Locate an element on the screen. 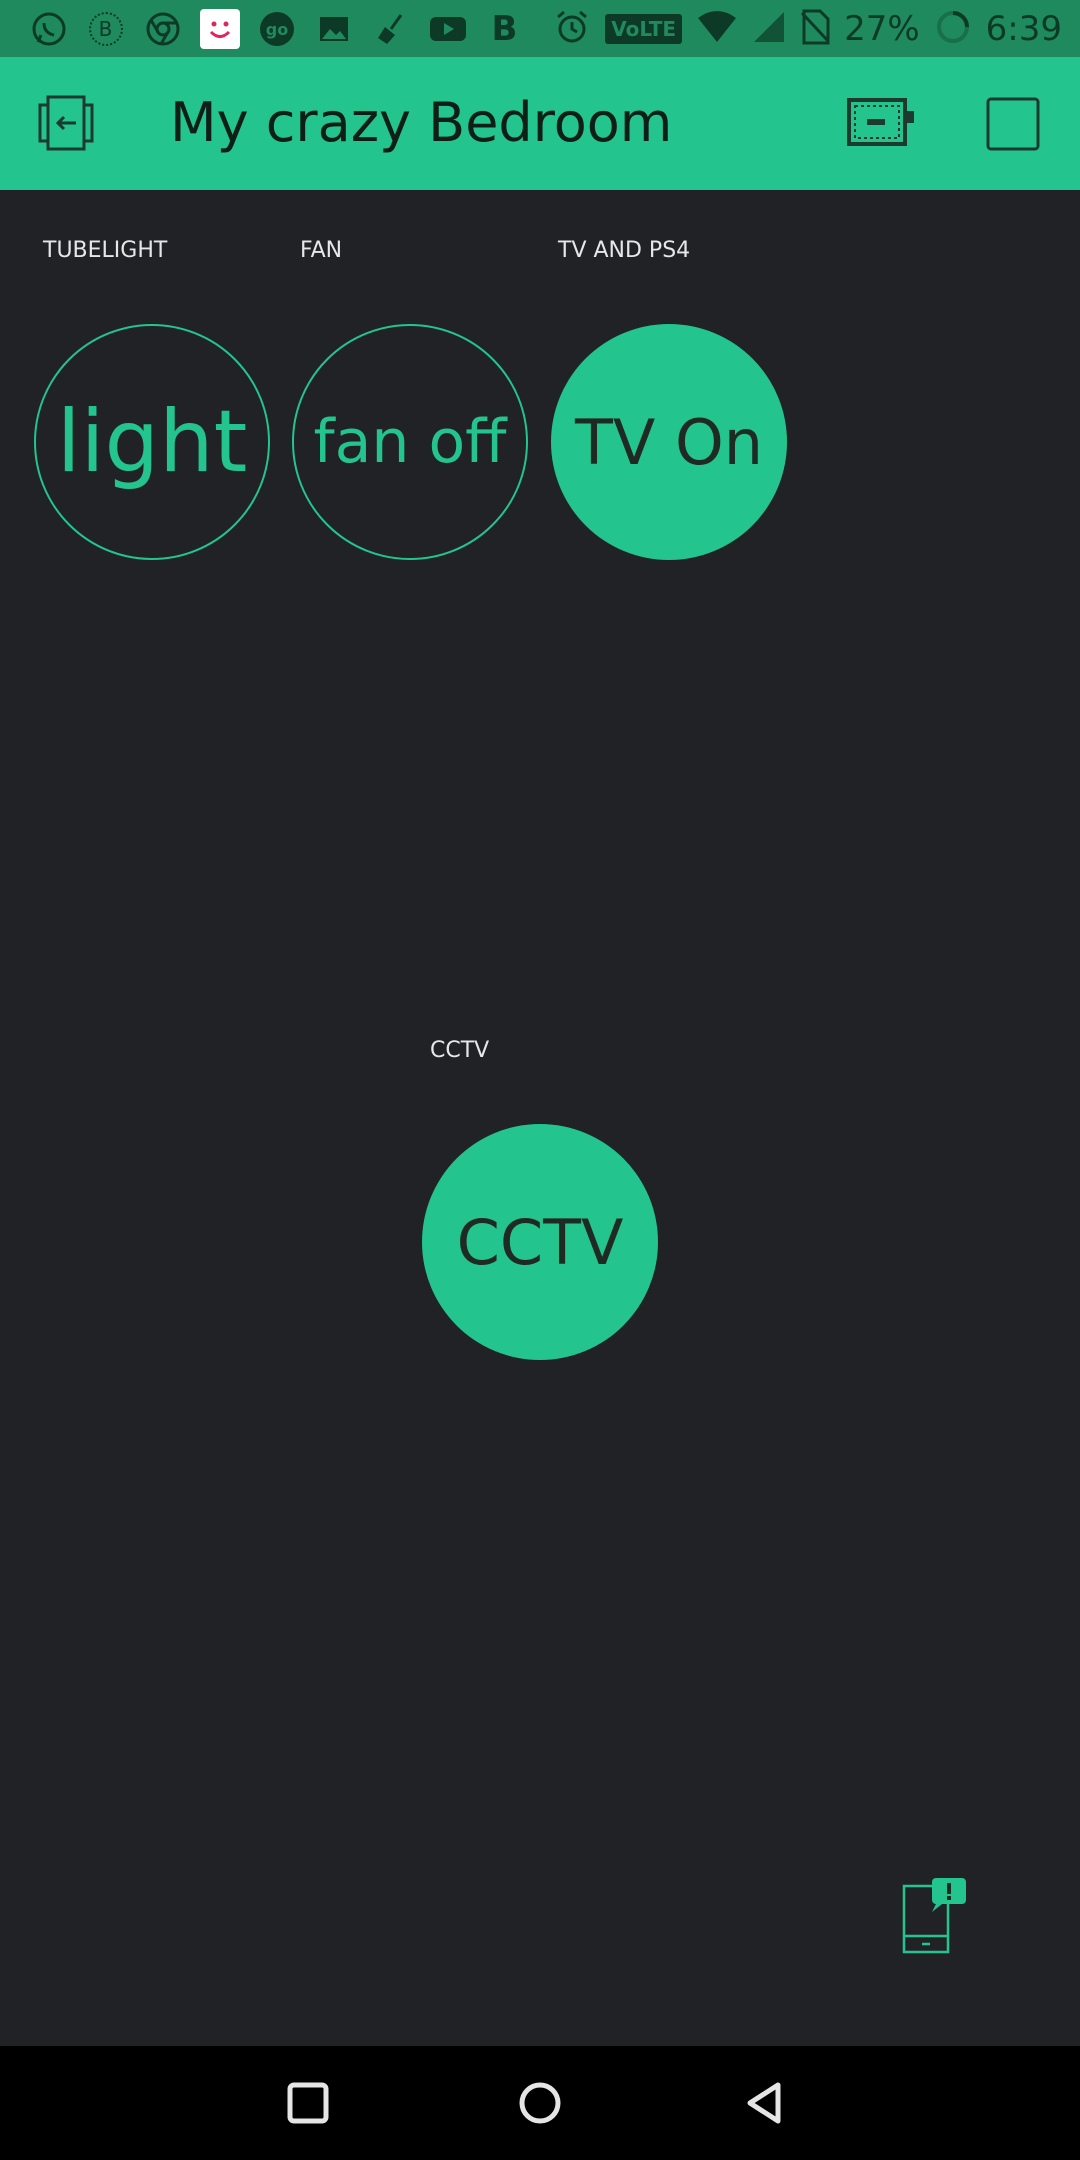 The width and height of the screenshot is (1080, 2160). whatsapp-icon is located at coordinates (48, 28).